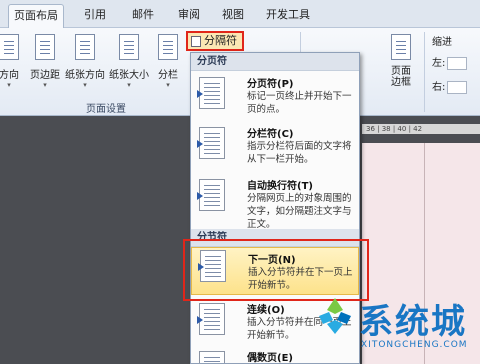 This screenshot has height=364, width=480. Describe the element at coordinates (189, 16) in the screenshot. I see `tab-review: 审阅` at that location.